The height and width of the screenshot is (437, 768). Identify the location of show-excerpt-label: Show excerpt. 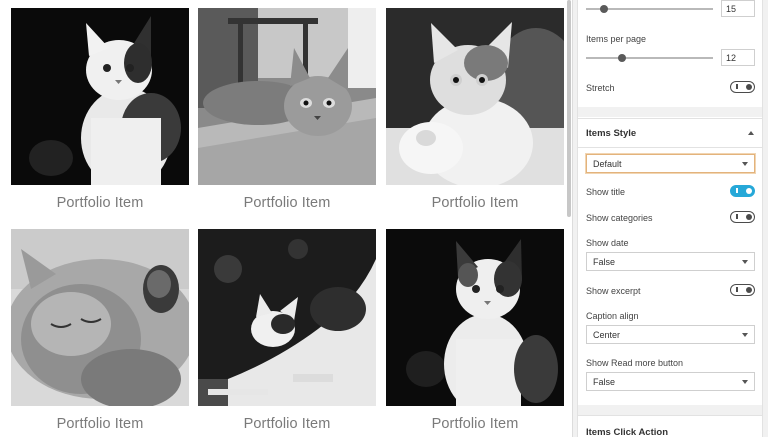
(613, 291).